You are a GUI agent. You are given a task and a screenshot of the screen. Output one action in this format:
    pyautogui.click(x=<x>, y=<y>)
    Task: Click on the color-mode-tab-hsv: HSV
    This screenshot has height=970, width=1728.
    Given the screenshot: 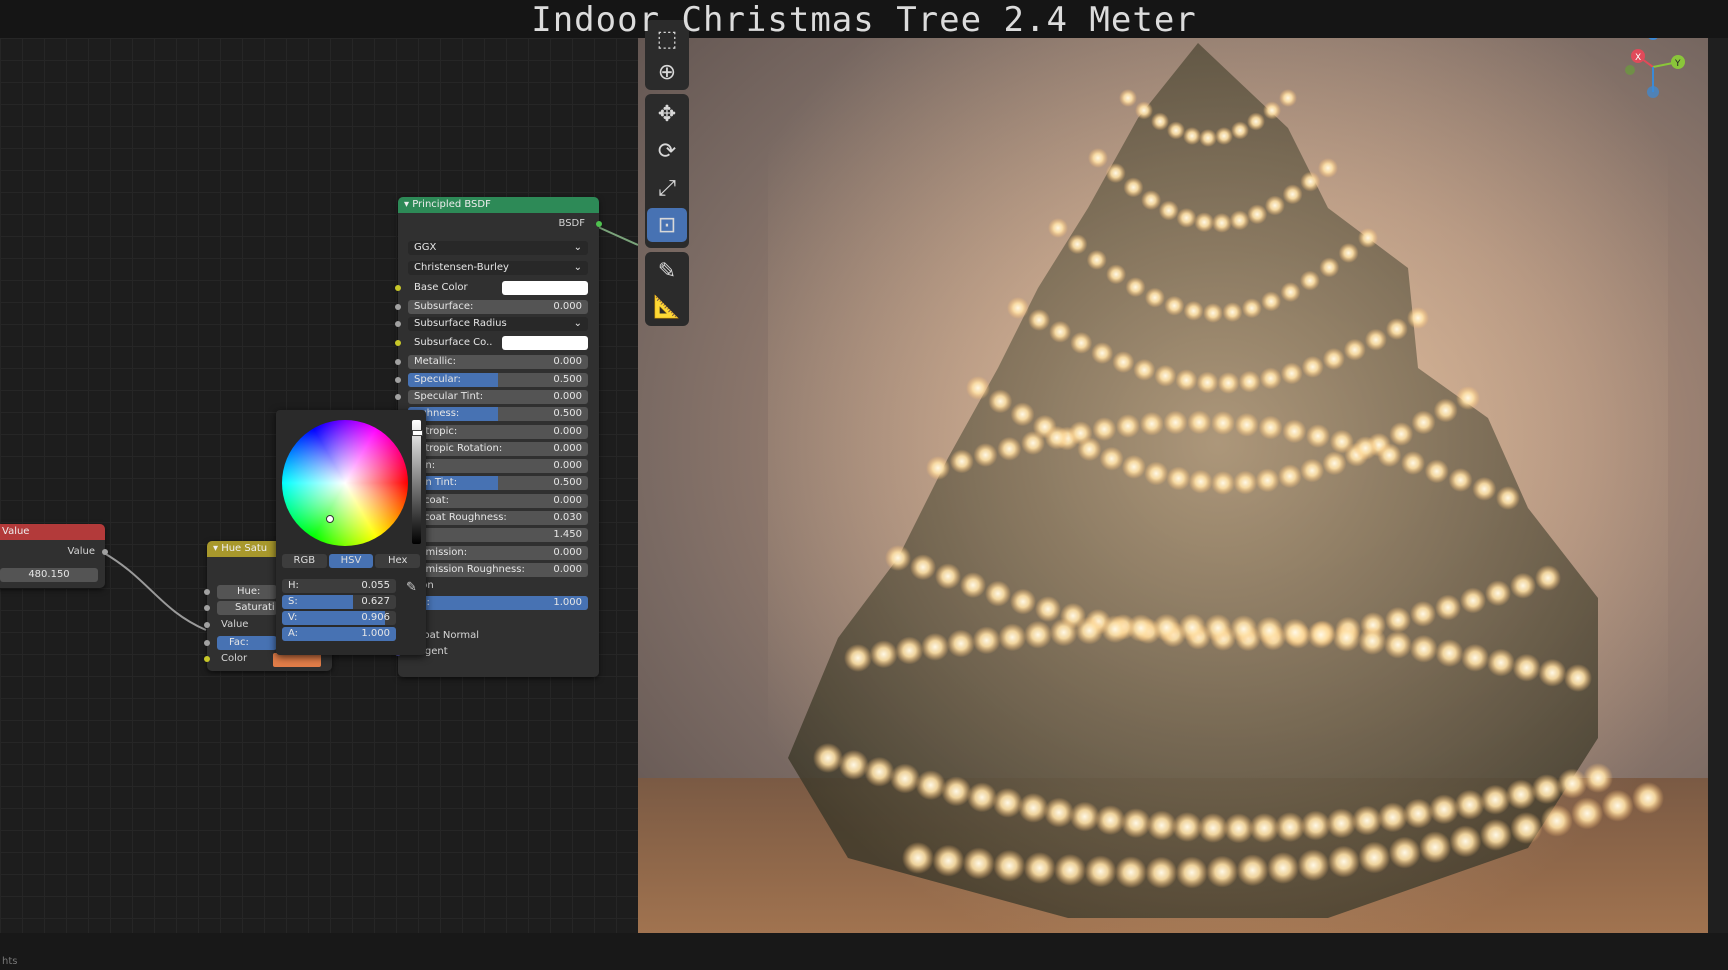 What is the action you would take?
    pyautogui.click(x=351, y=561)
    